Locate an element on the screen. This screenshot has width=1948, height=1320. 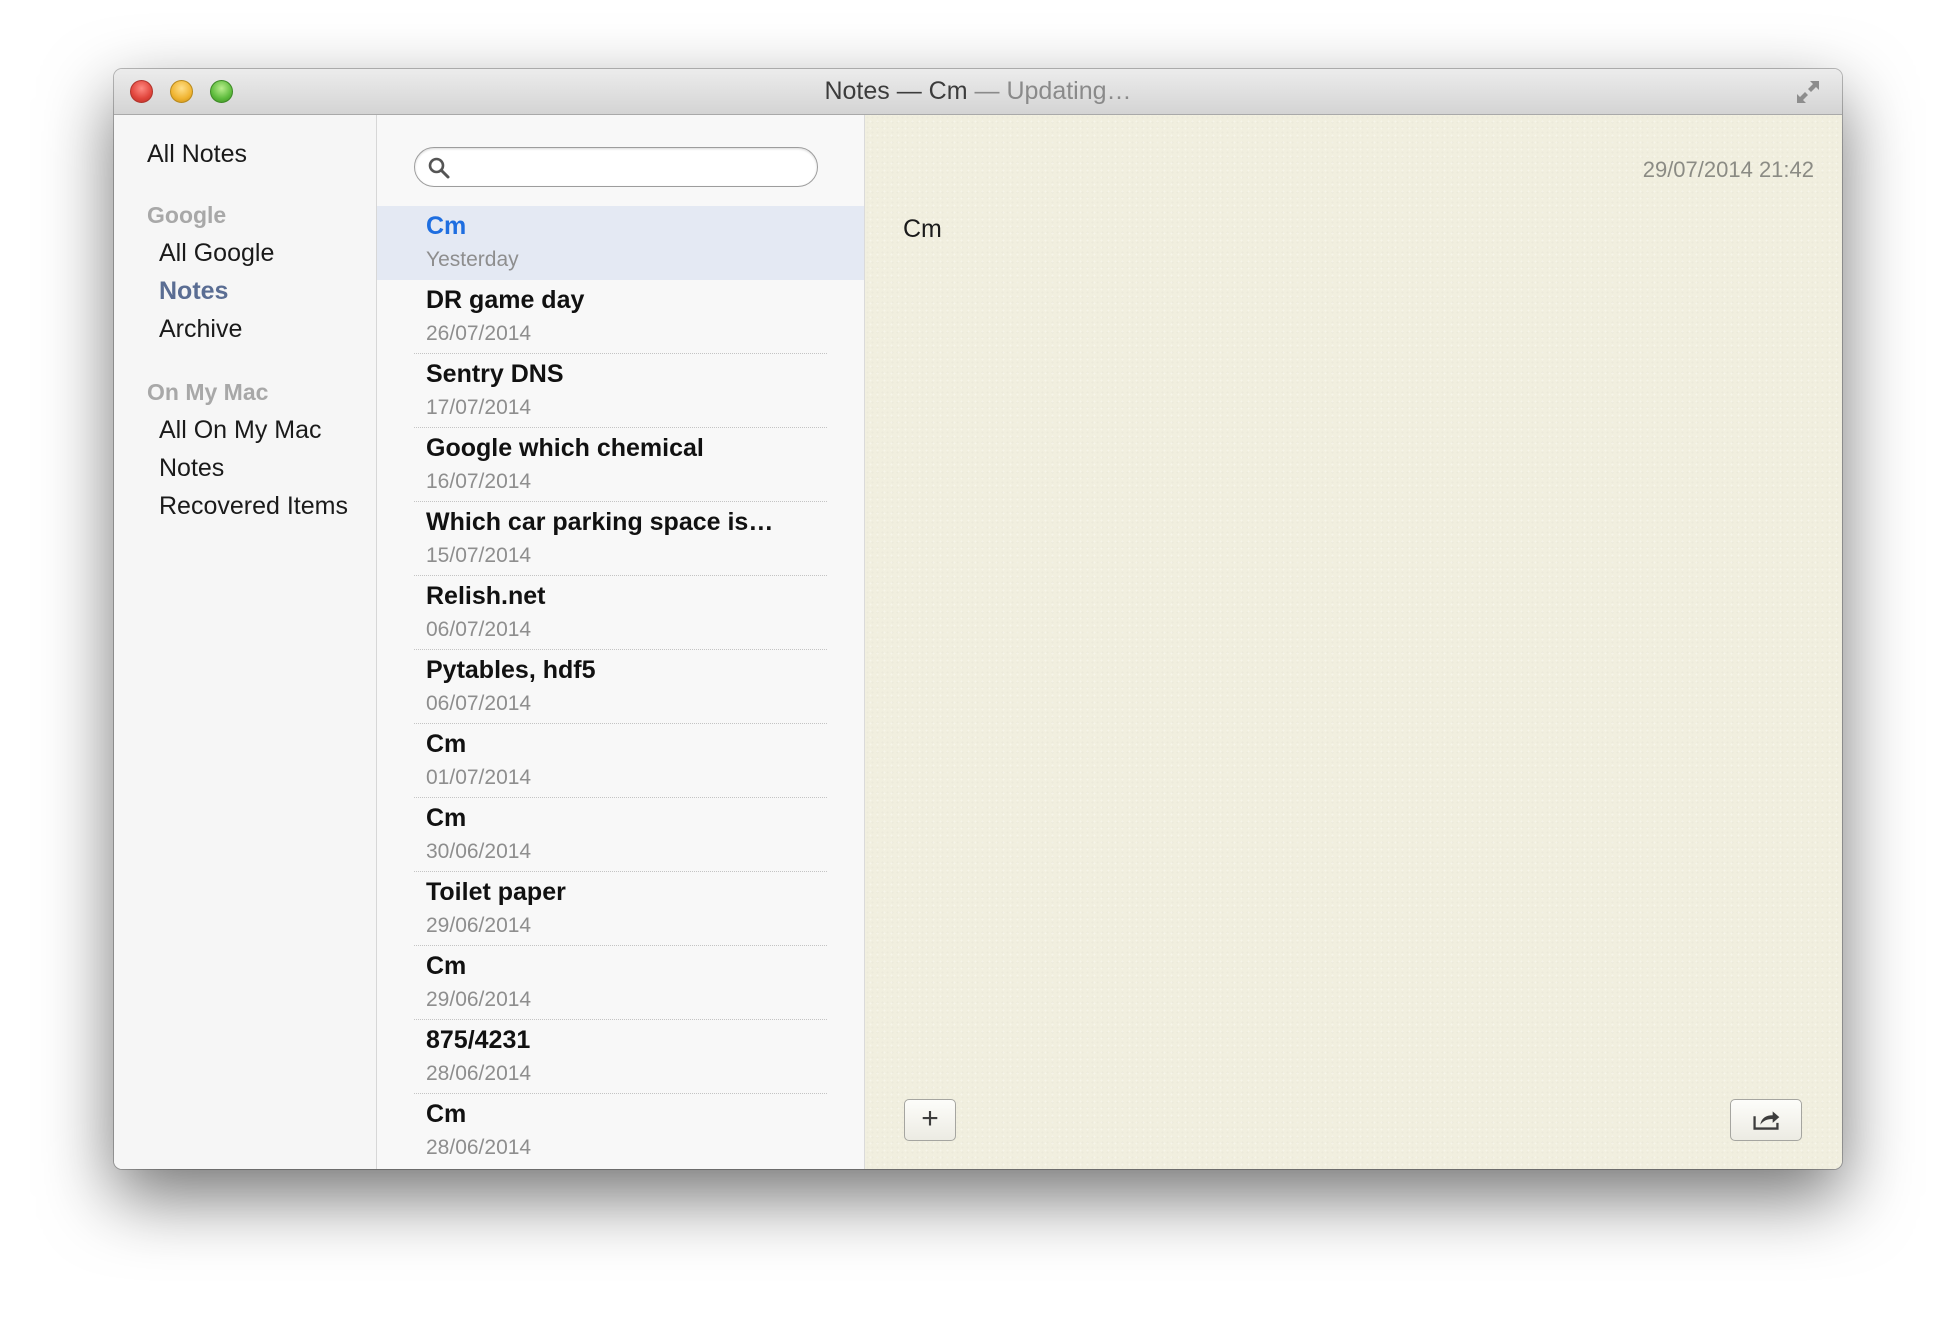
search-field is located at coordinates (616, 167).